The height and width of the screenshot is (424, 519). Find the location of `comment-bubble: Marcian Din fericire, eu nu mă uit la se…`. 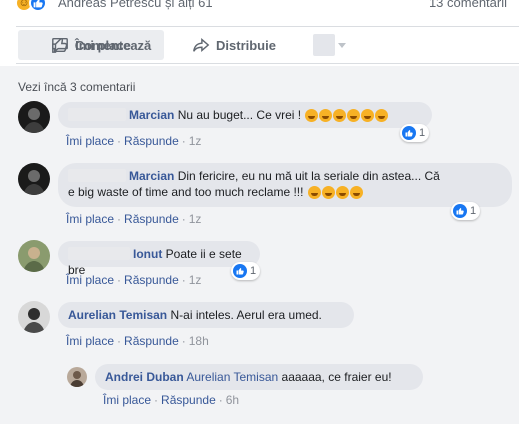

comment-bubble: Marcian Din fericire, eu nu mă uit la se… is located at coordinates (285, 185).